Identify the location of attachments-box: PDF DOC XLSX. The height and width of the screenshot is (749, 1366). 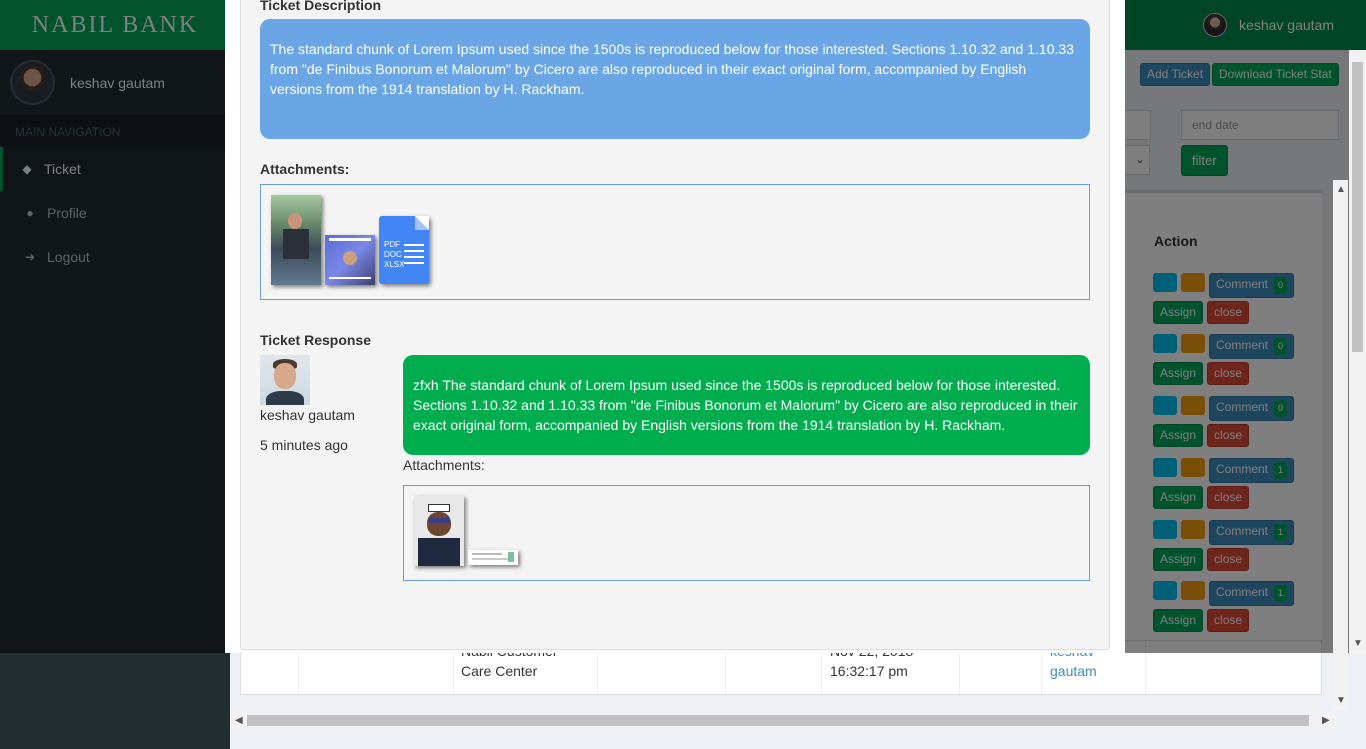
(675, 242).